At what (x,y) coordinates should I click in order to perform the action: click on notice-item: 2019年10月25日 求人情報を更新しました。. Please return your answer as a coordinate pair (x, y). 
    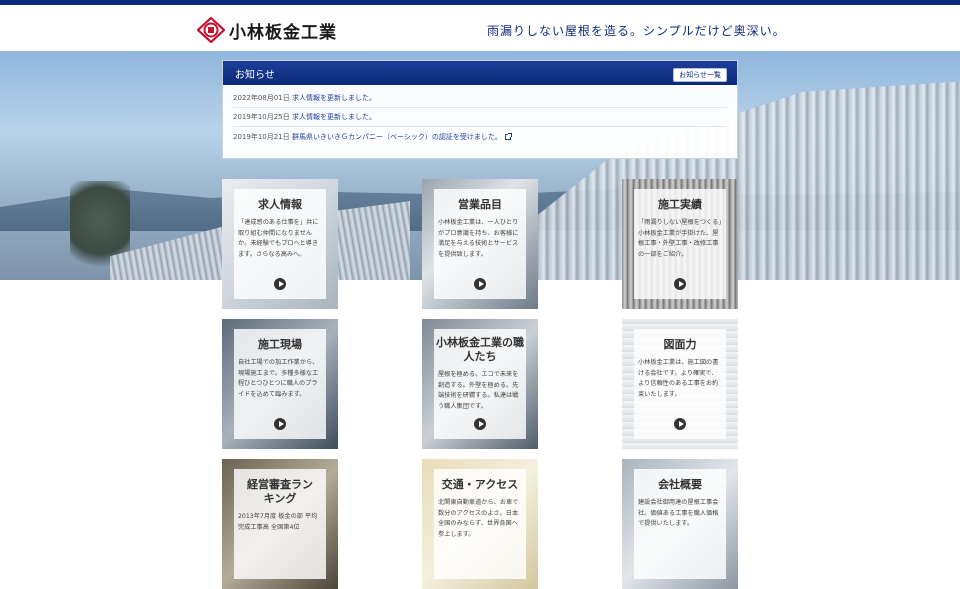
    Looking at the image, I should click on (480, 117).